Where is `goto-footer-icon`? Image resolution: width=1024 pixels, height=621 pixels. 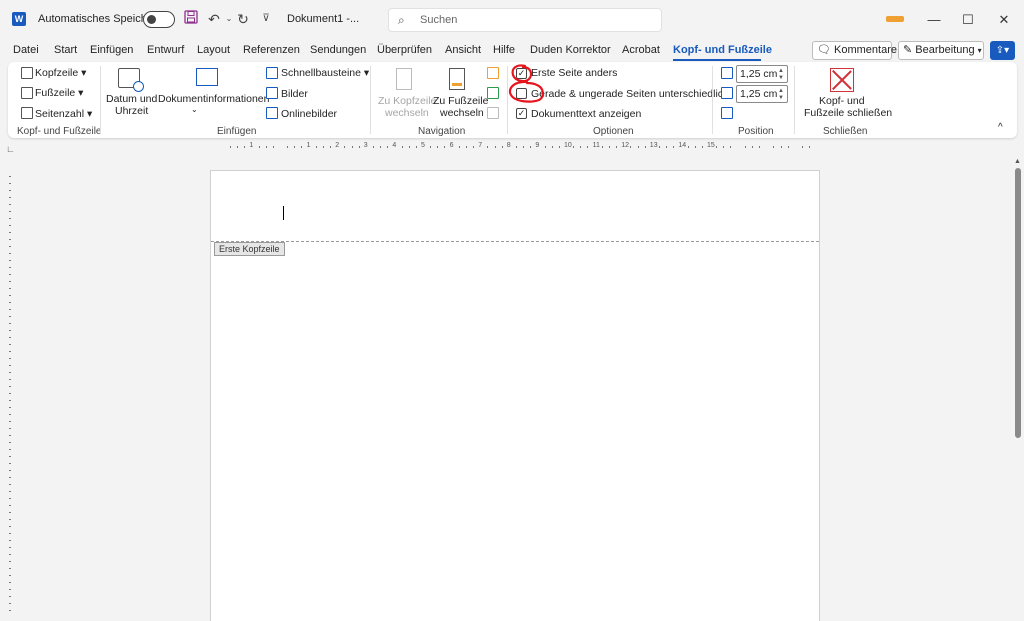
goto-footer-icon is located at coordinates (457, 79).